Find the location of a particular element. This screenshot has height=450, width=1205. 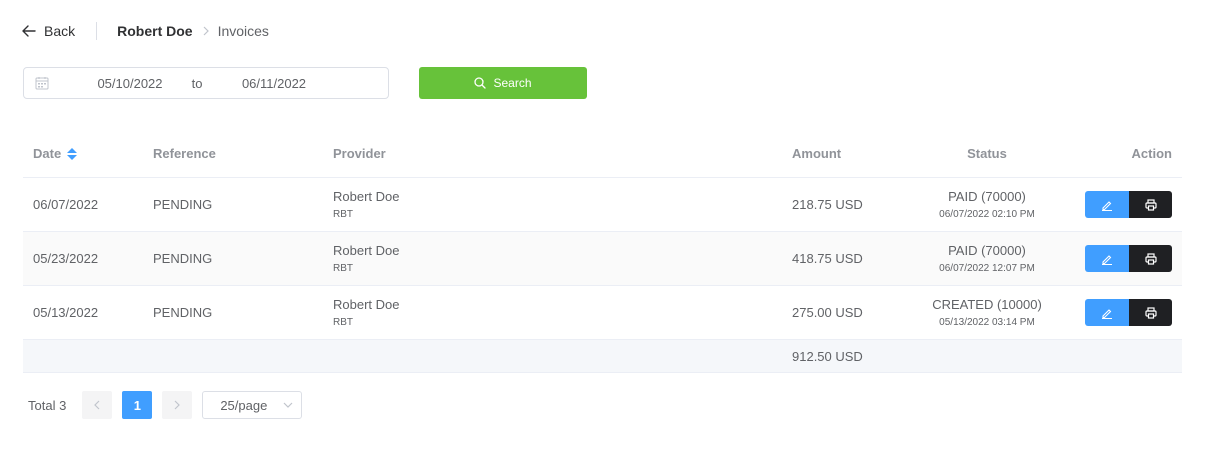

row-status: CREATED (10000) 05/13/2022 03:14 PM is located at coordinates (987, 312).